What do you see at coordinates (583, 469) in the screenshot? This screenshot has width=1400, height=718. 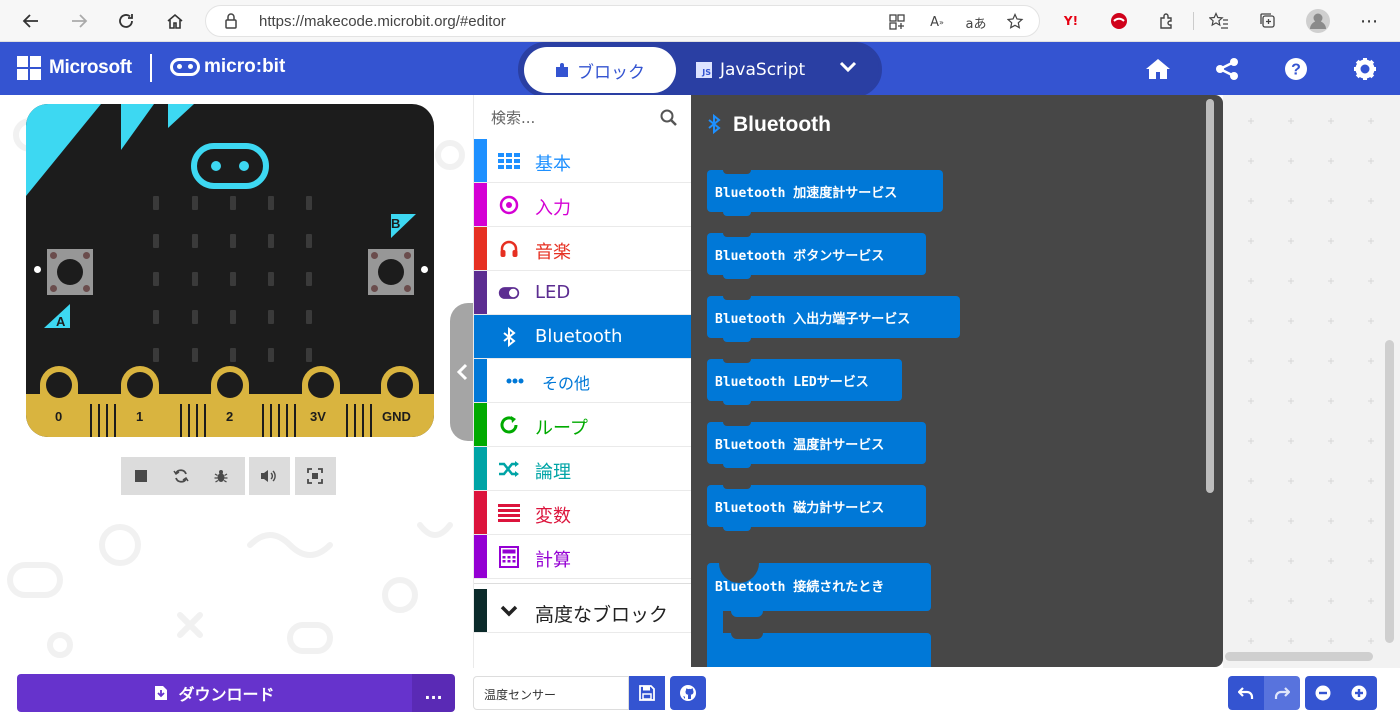 I see `category-logic: 論理` at bounding box center [583, 469].